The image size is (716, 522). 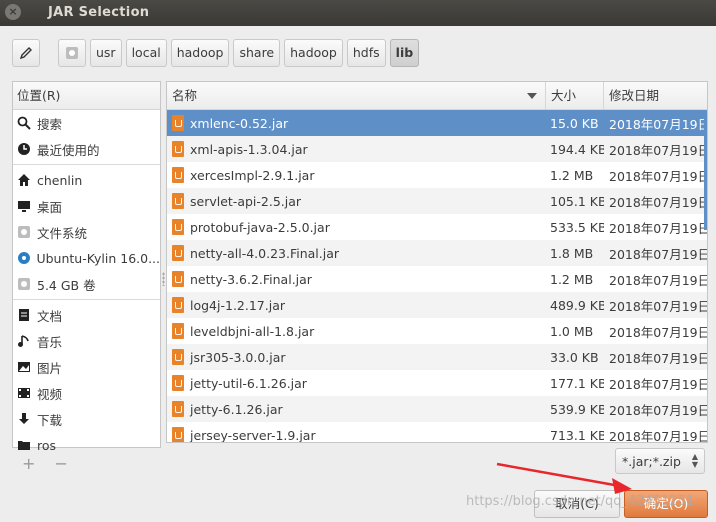 What do you see at coordinates (437, 201) in the screenshot?
I see `file-row: servlet-api-2.5.jar 105.1 KB 2018年07月19日` at bounding box center [437, 201].